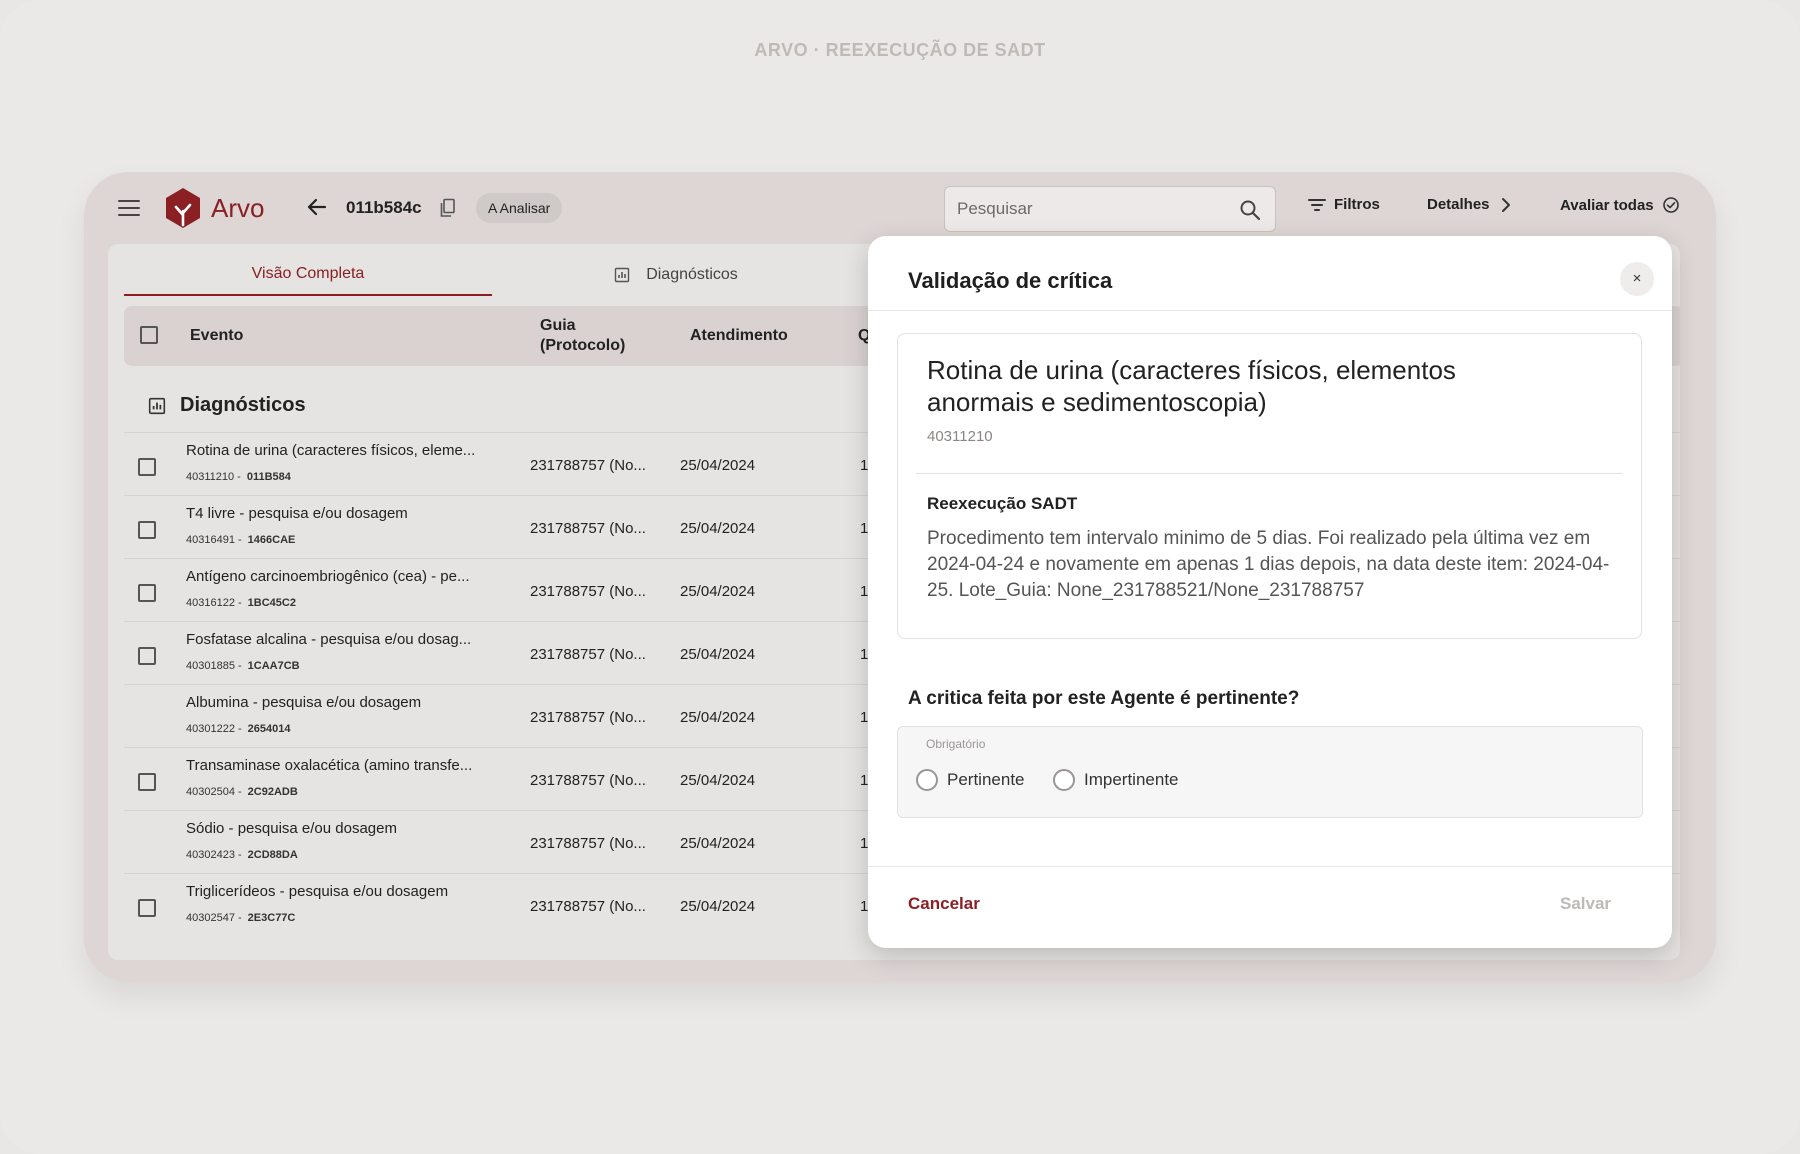 Image resolution: width=1800 pixels, height=1154 pixels. I want to click on document-id: 011b584c, so click(384, 207).